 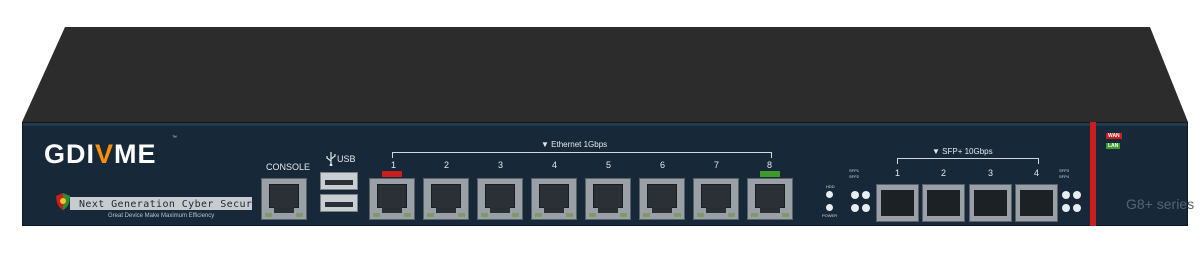 I want to click on eth4-led-right, so click(x=569, y=215).